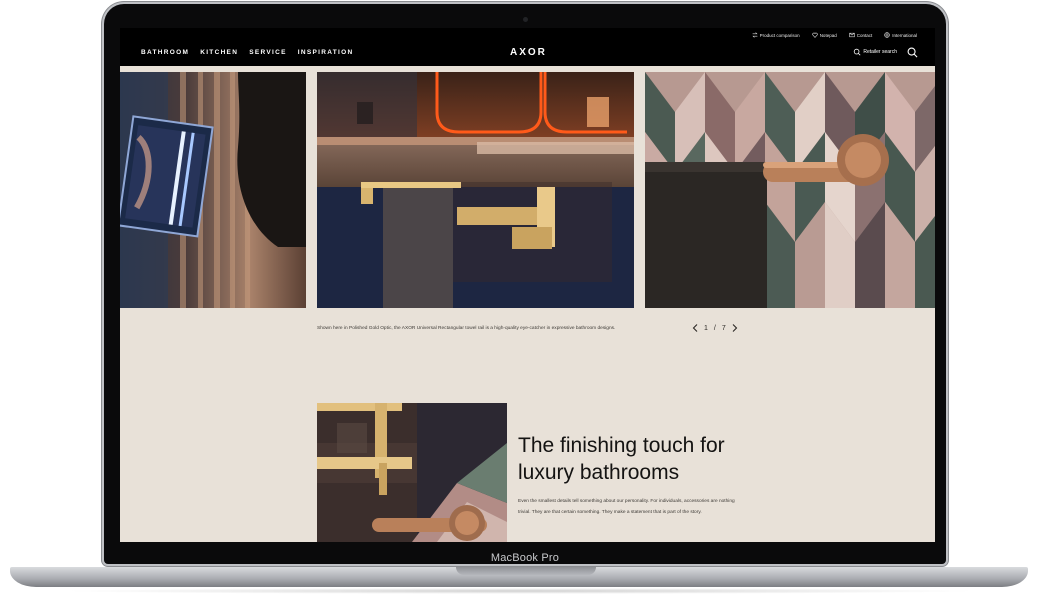  Describe the element at coordinates (526, 571) in the screenshot. I see `laptop-notch` at that location.